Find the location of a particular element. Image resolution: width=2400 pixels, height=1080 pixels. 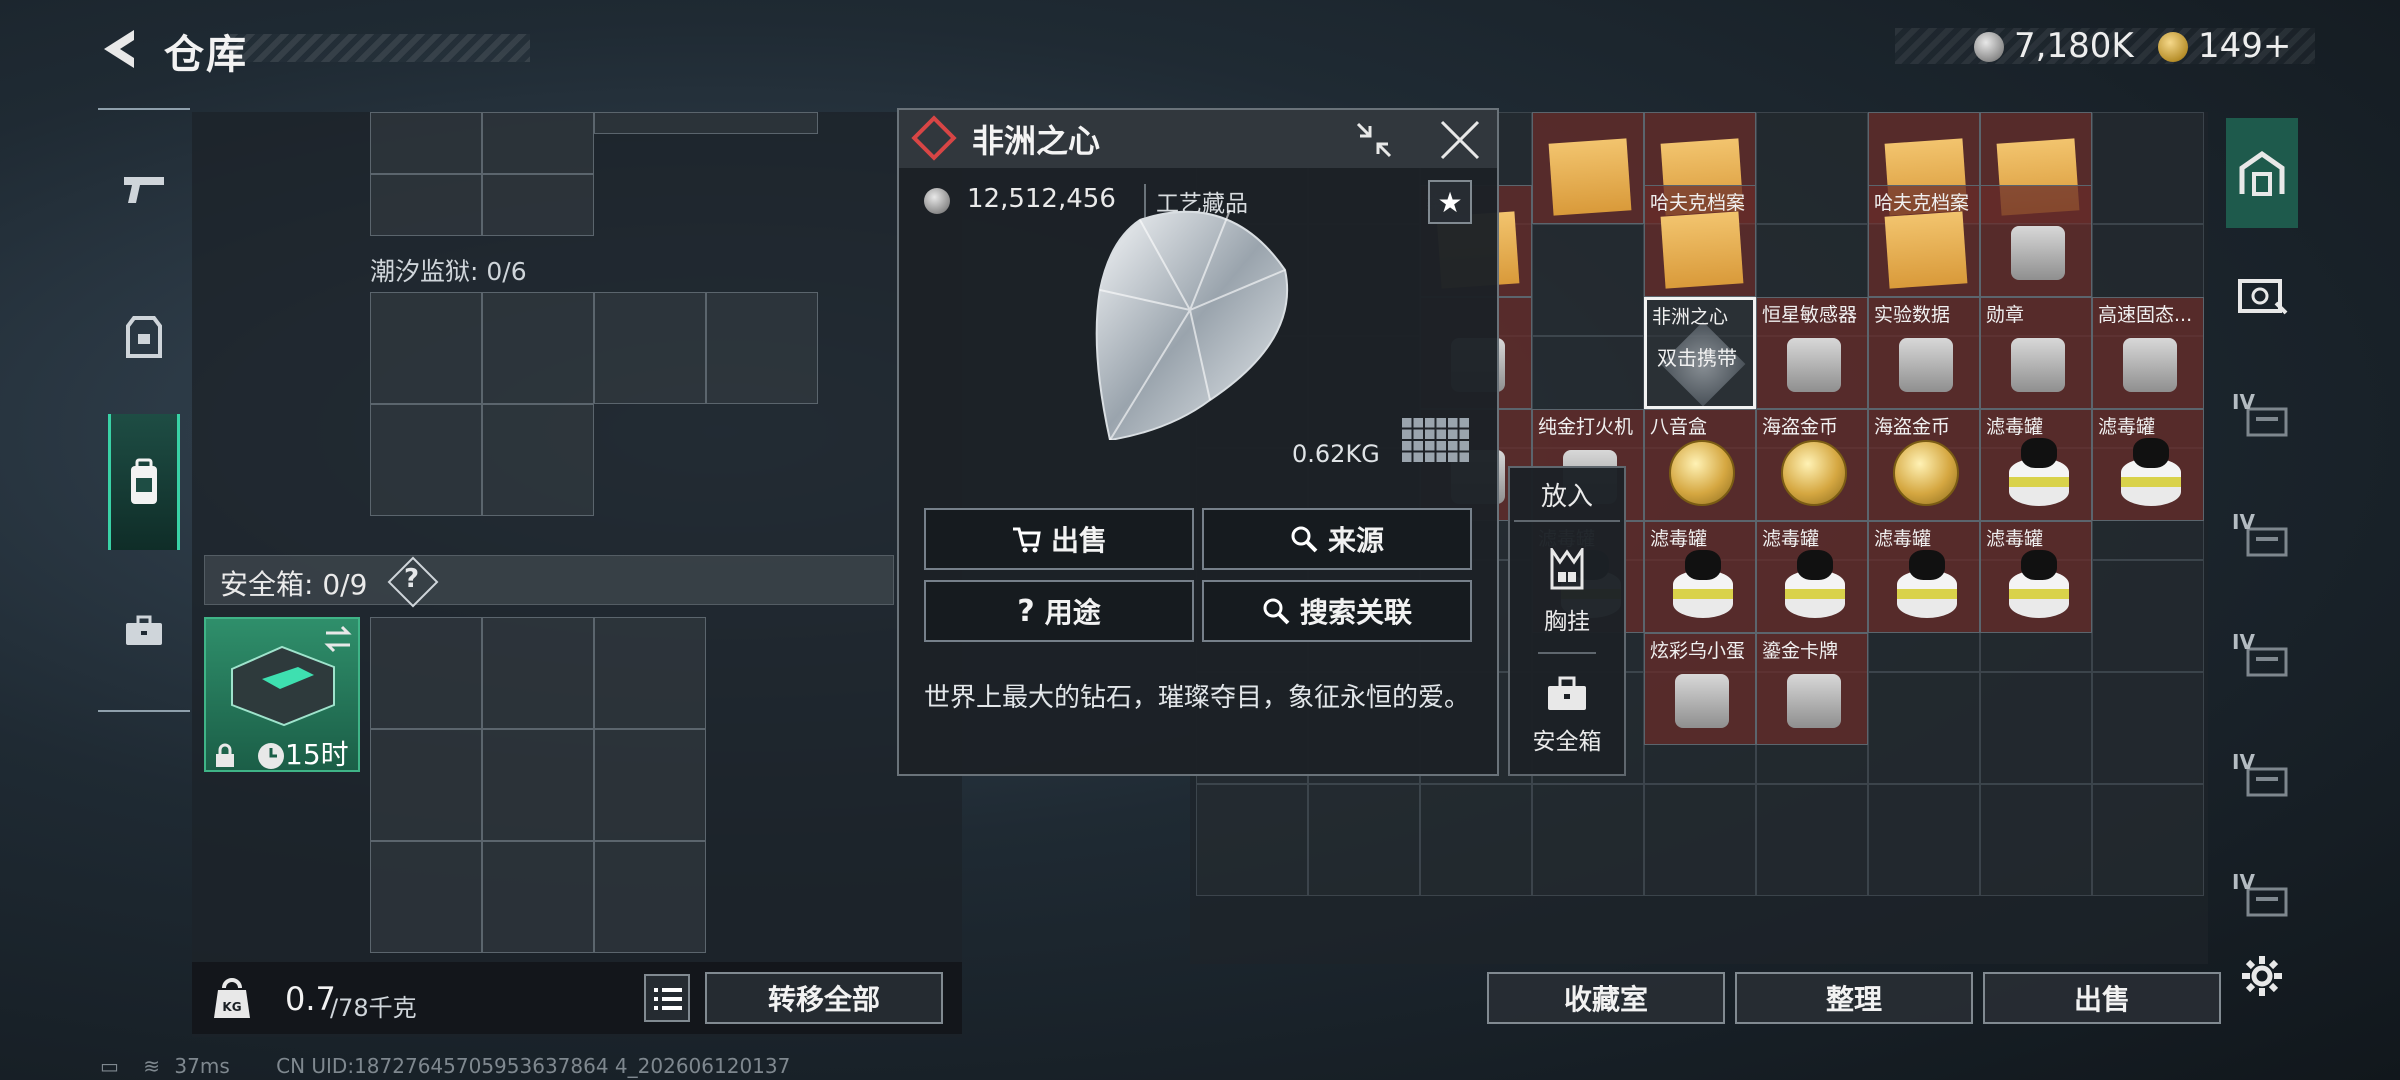

storage-item: 炫彩乌小蛋 is located at coordinates (1700, 689).